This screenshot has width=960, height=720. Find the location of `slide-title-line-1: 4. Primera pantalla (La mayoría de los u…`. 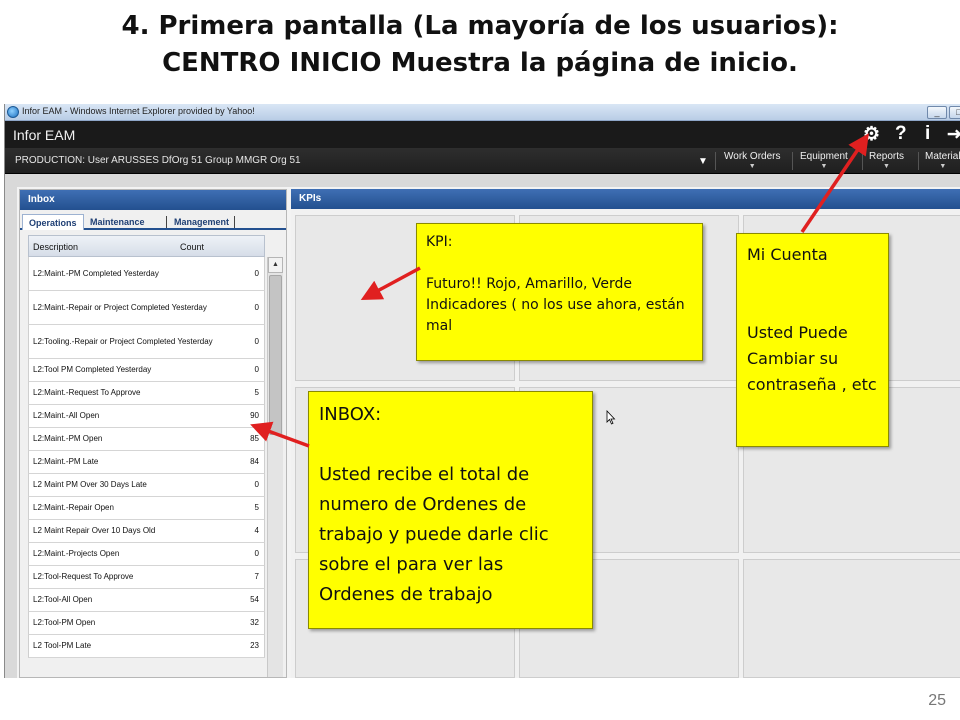

slide-title-line-1: 4. Primera pantalla (La mayoría de los u… is located at coordinates (480, 26).